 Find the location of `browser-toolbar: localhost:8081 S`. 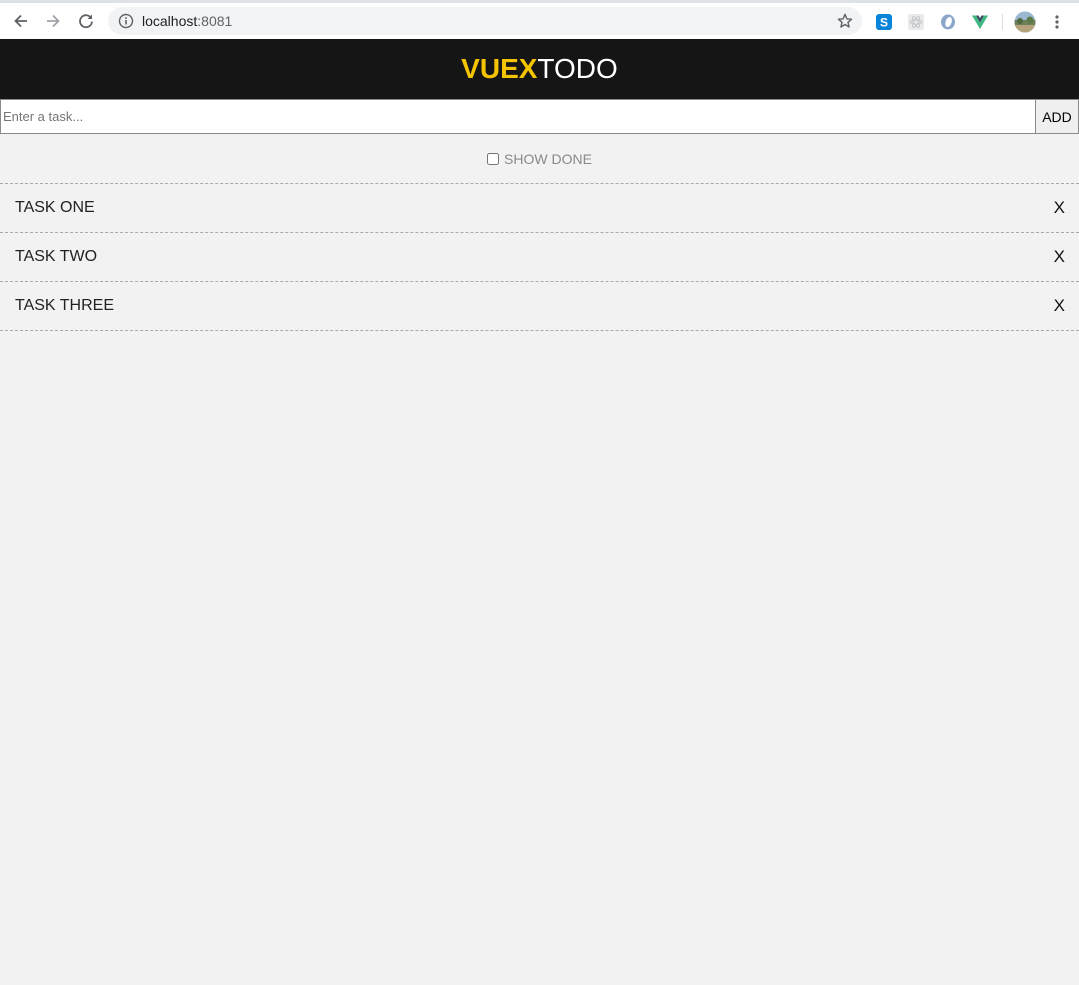

browser-toolbar: localhost:8081 S is located at coordinates (539, 19).